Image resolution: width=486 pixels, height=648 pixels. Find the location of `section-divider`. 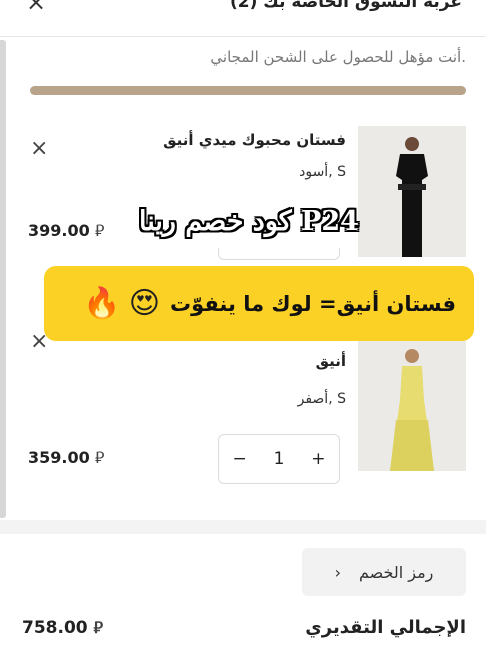

section-divider is located at coordinates (243, 527).